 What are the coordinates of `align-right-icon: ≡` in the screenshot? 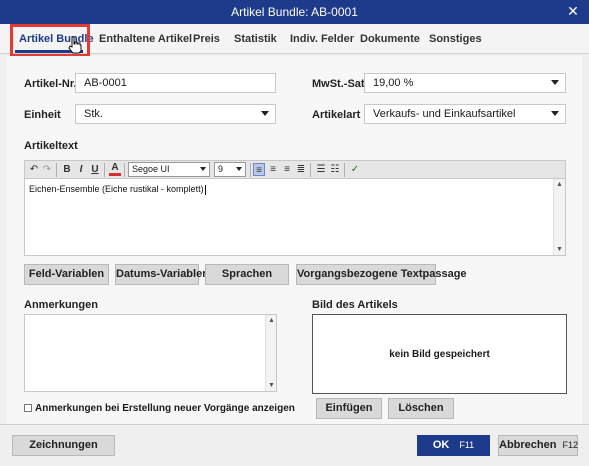 It's located at (287, 169).